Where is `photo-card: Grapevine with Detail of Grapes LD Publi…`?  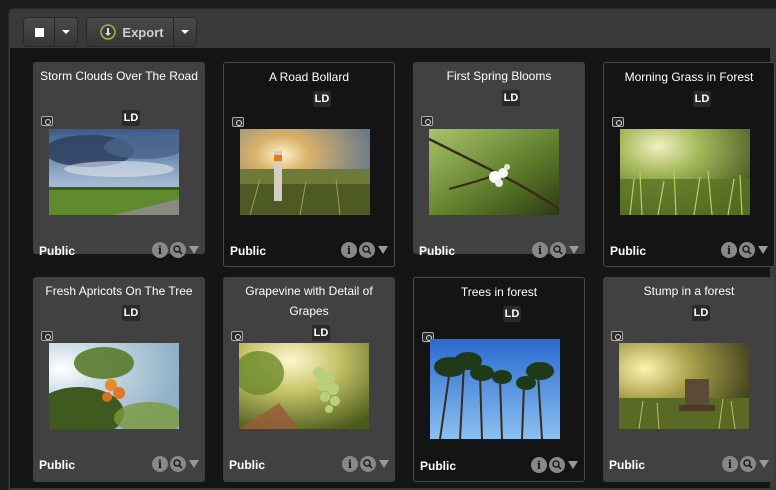
photo-card: Grapevine with Detail of Grapes LD Publi… is located at coordinates (309, 379).